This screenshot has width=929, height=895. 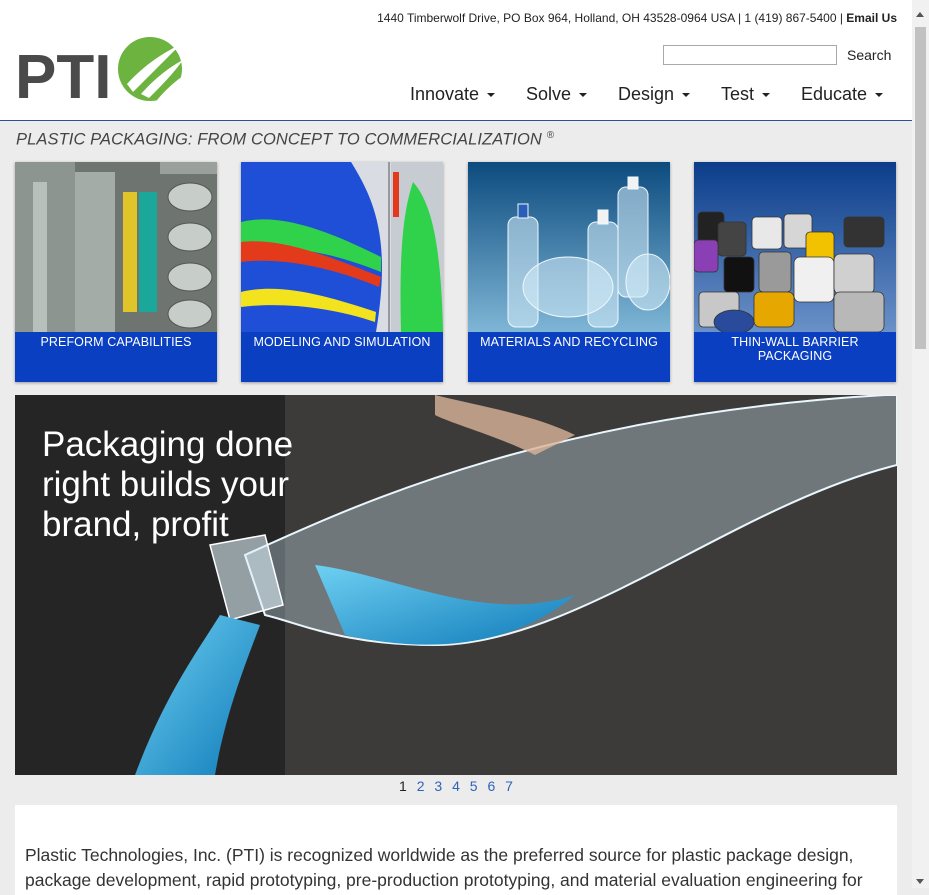 I want to click on nav-test-label: Test, so click(x=738, y=94).